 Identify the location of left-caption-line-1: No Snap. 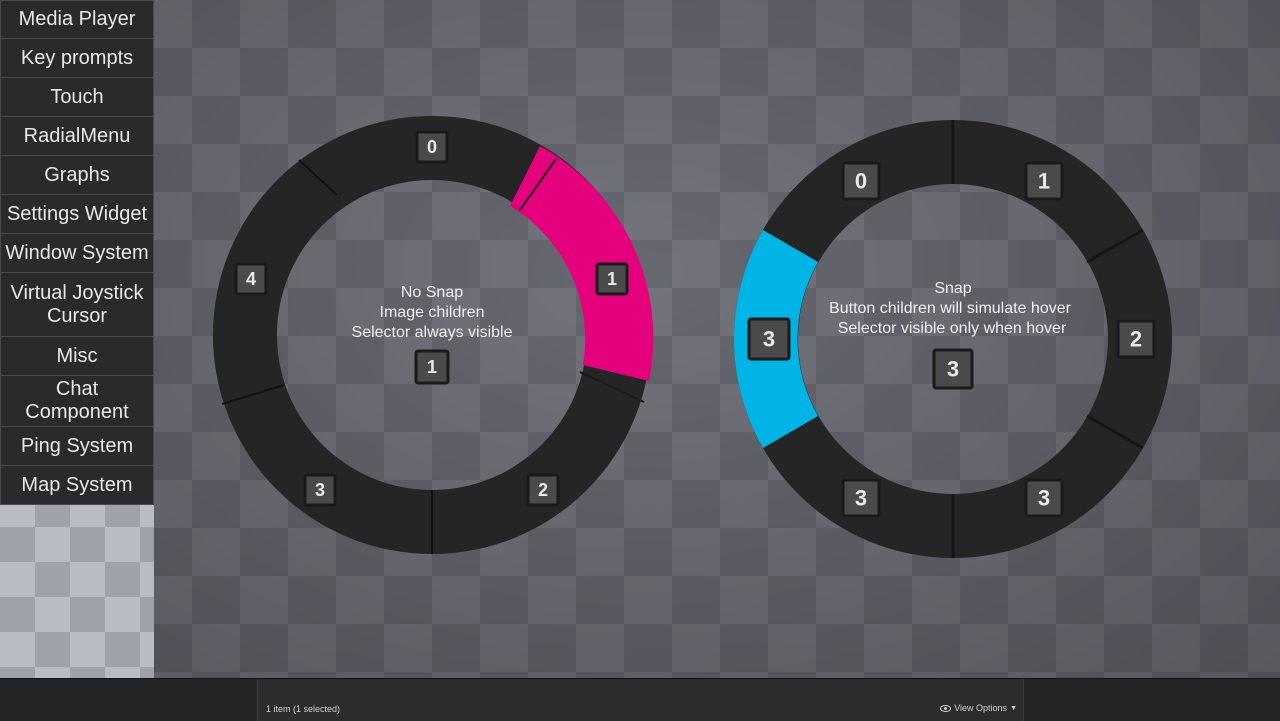
(432, 292).